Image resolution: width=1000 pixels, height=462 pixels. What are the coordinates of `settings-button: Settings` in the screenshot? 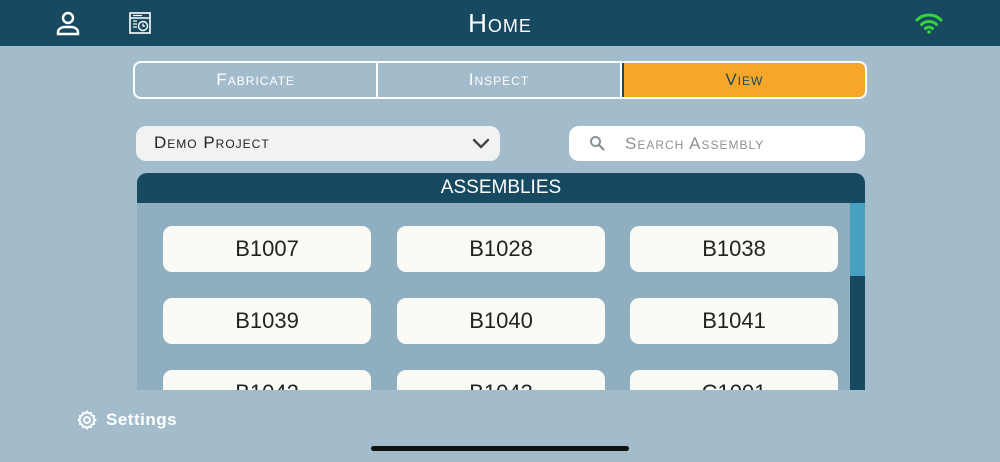 It's located at (126, 420).